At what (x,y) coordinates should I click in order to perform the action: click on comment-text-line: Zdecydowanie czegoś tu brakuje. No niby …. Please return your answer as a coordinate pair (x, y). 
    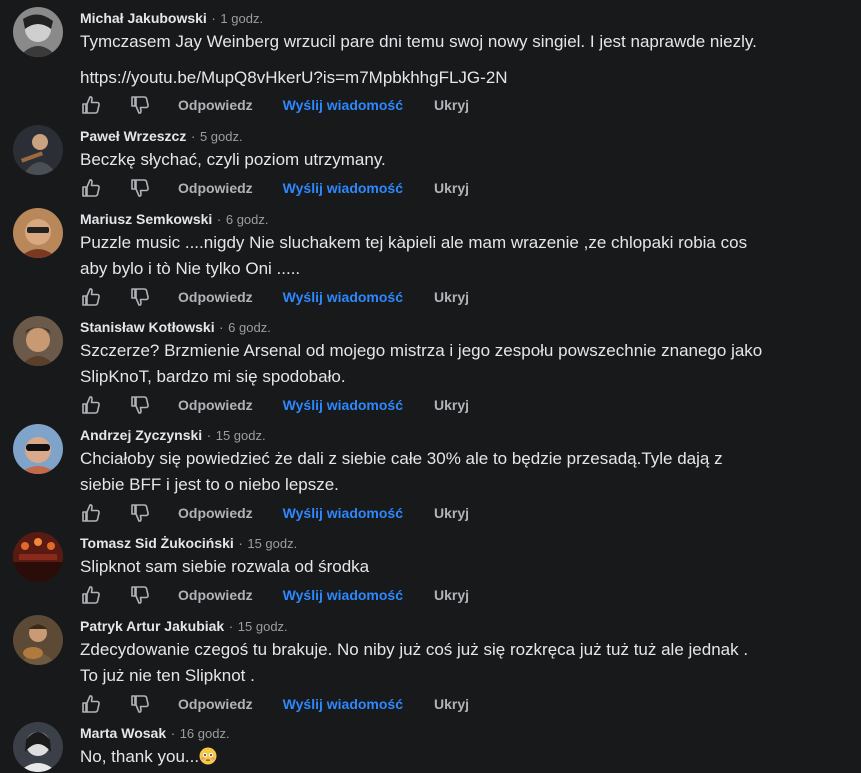
    Looking at the image, I should click on (414, 649).